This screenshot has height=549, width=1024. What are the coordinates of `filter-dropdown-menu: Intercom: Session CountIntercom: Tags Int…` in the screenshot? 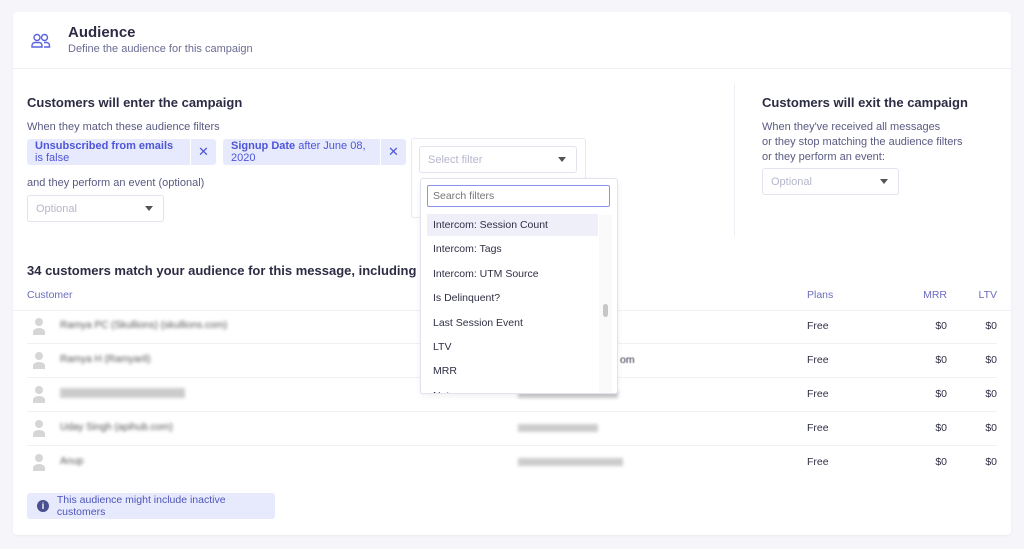 It's located at (519, 286).